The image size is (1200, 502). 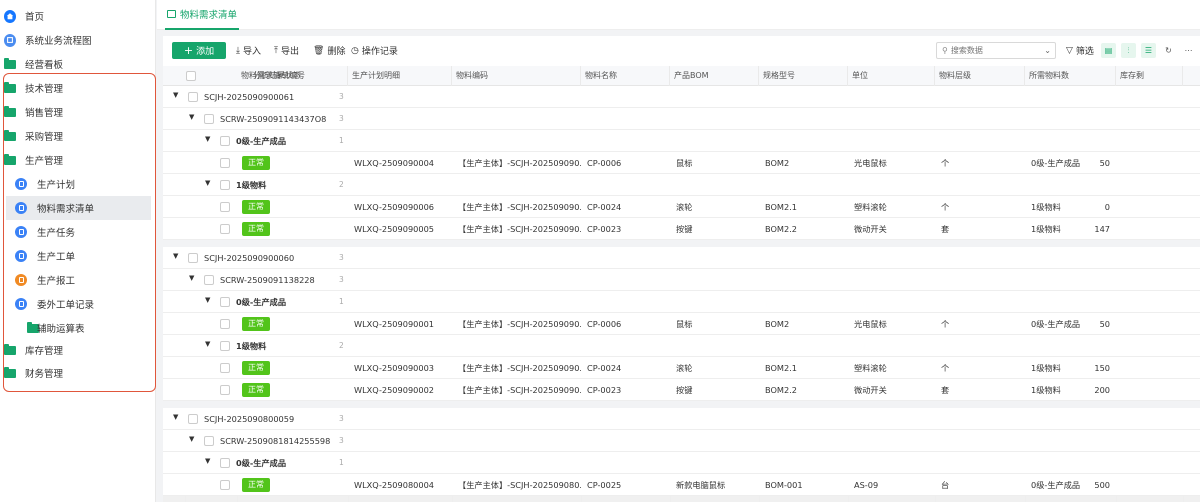 What do you see at coordinates (292, 76) in the screenshot?
I see `column-header: 物料需求清单编号` at bounding box center [292, 76].